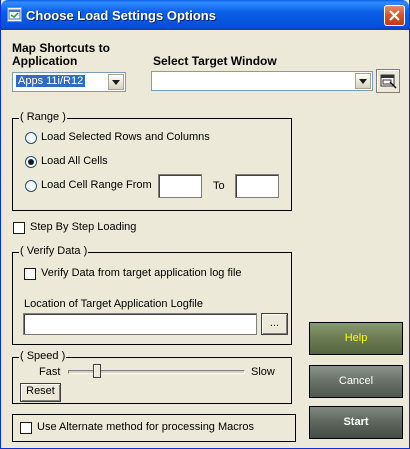 Image resolution: width=410 pixels, height=449 pixels. I want to click on target-window-select, so click(262, 81).